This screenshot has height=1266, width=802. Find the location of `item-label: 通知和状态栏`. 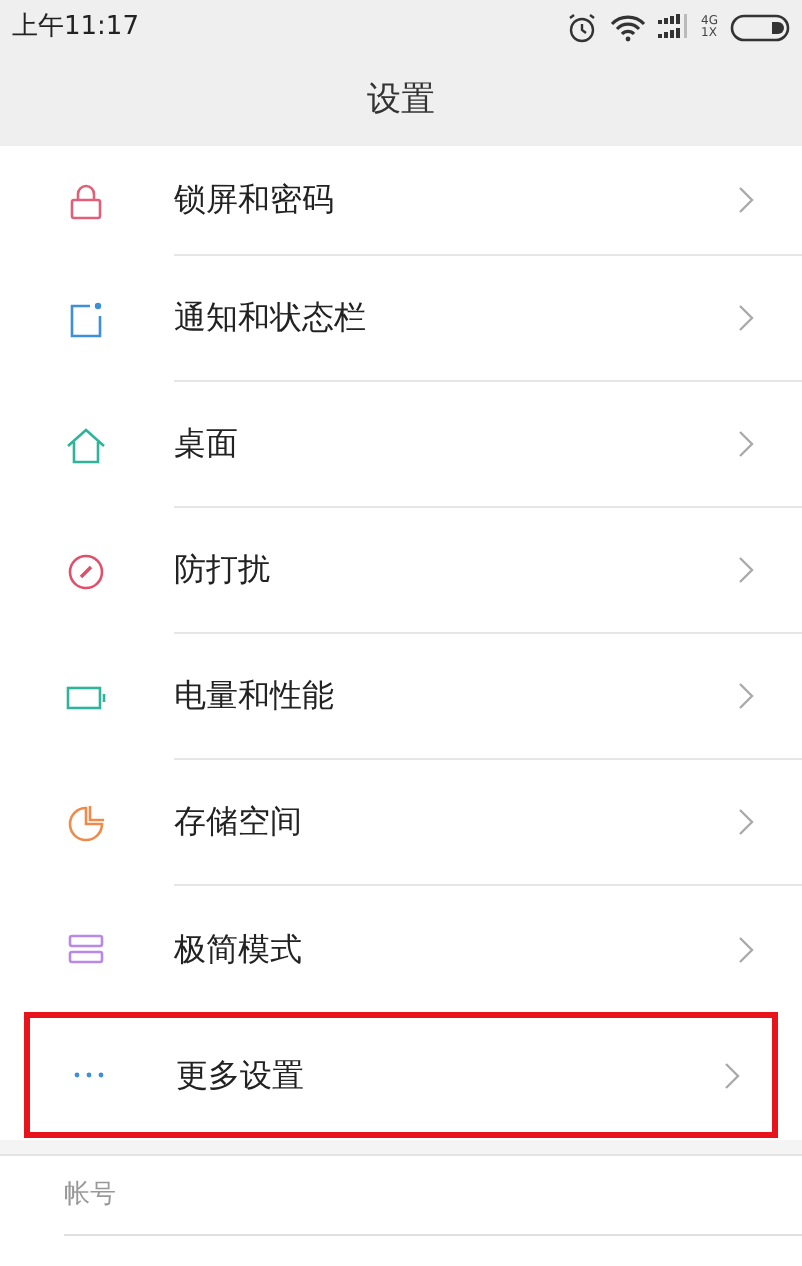

item-label: 通知和状态栏 is located at coordinates (271, 318).